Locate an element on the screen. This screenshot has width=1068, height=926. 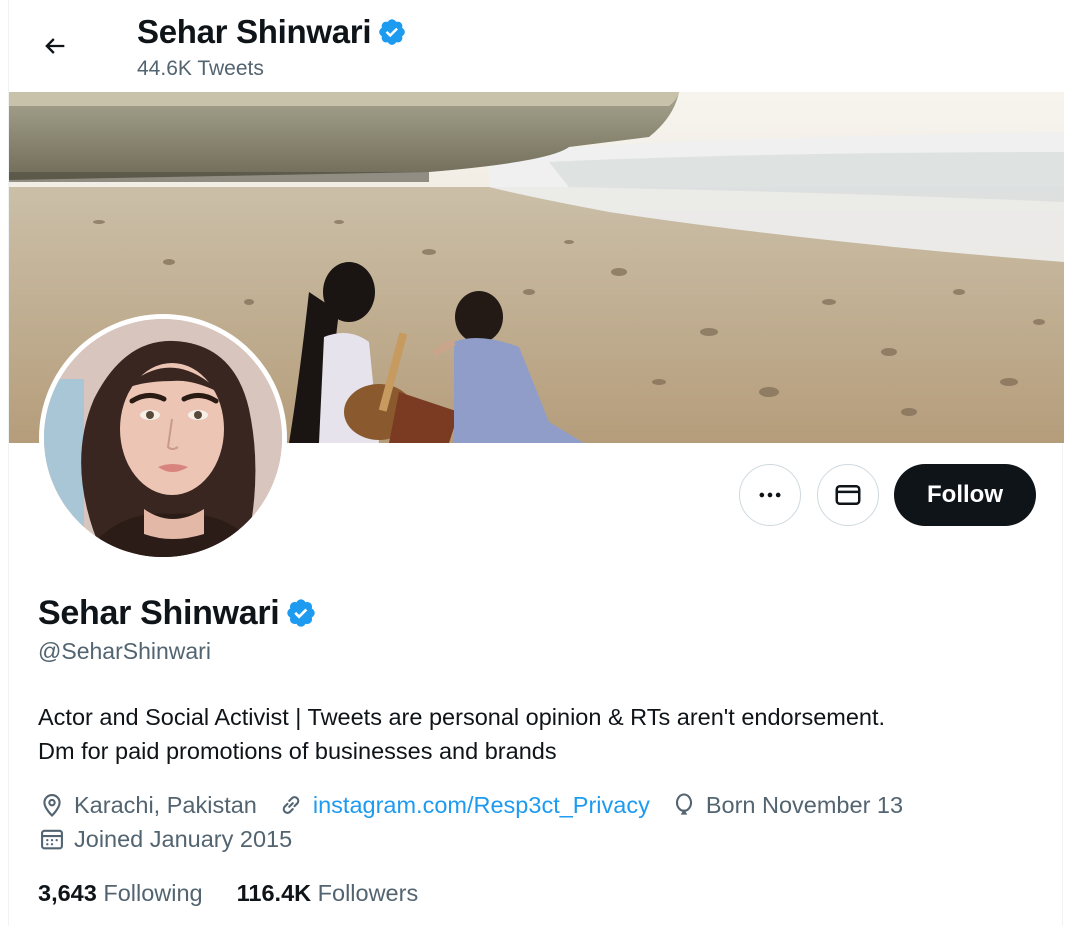
joined-item: Joined January 2015 is located at coordinates (165, 839).